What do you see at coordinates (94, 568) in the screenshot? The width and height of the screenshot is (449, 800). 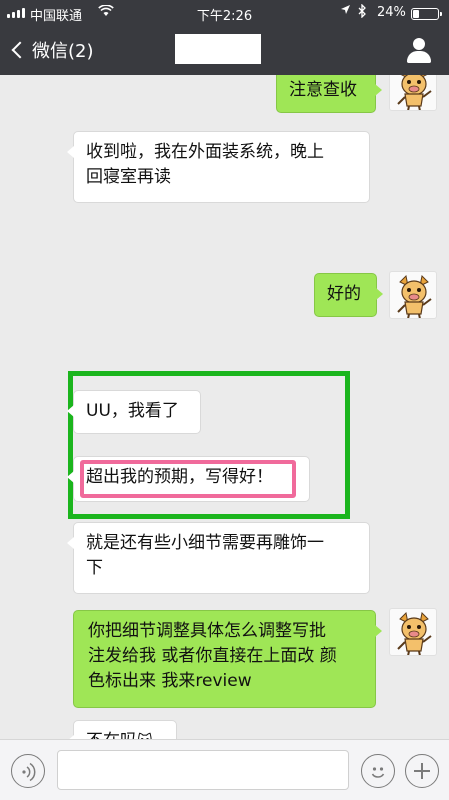 I see `message-line: 下` at bounding box center [94, 568].